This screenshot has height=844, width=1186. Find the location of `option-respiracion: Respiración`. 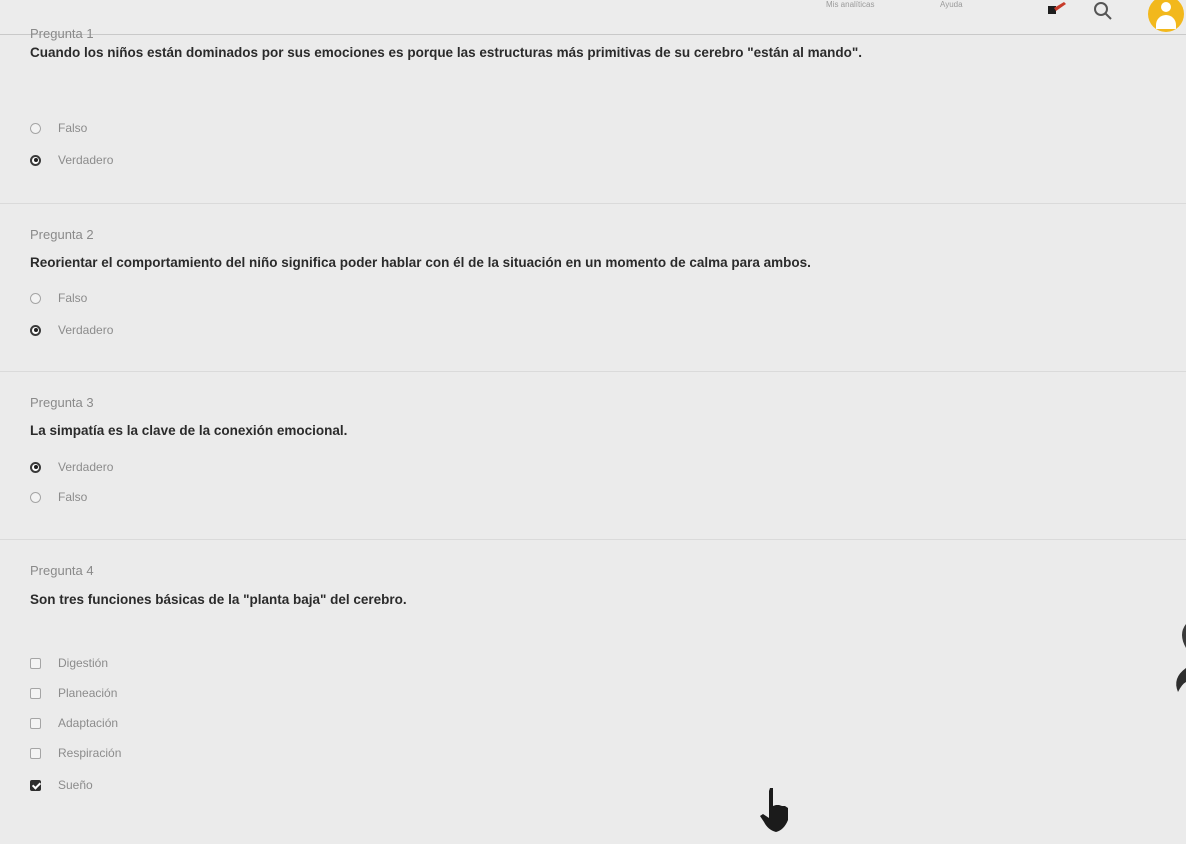

option-respiracion: Respiración is located at coordinates (75, 753).